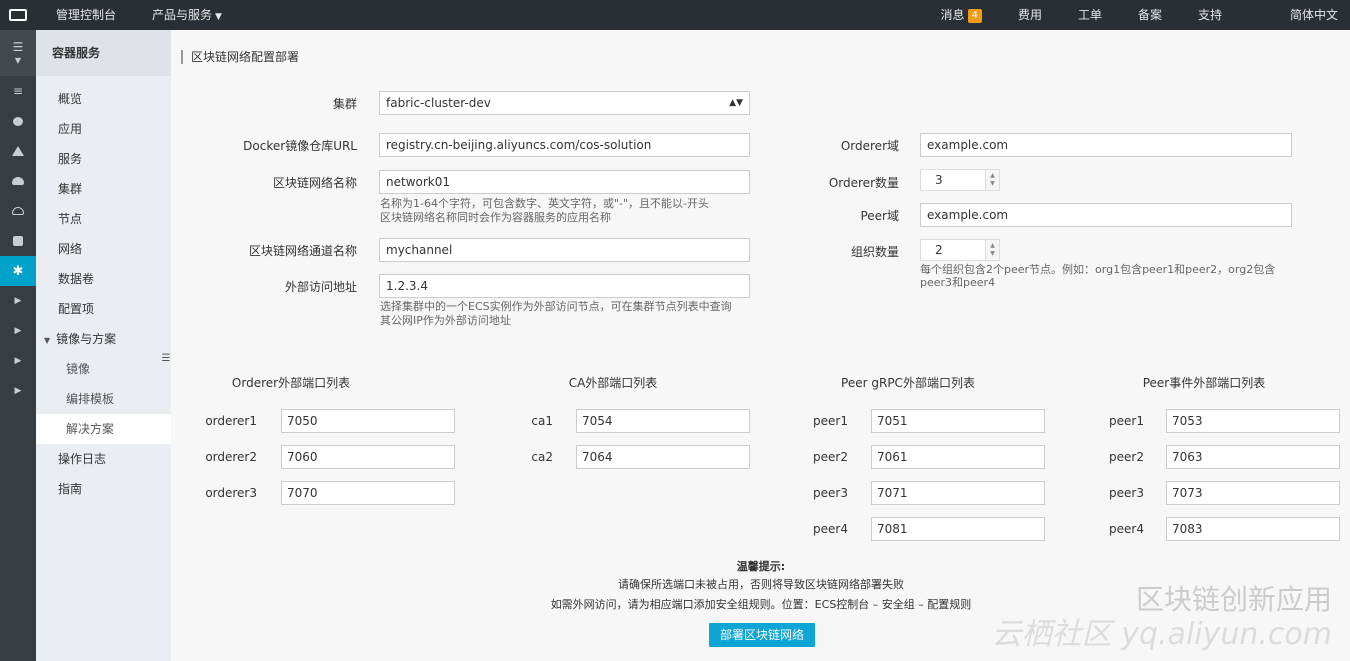 Image resolution: width=1350 pixels, height=661 pixels. What do you see at coordinates (103, 399) in the screenshot?
I see `sidebar-item-templates: 编排模板` at bounding box center [103, 399].